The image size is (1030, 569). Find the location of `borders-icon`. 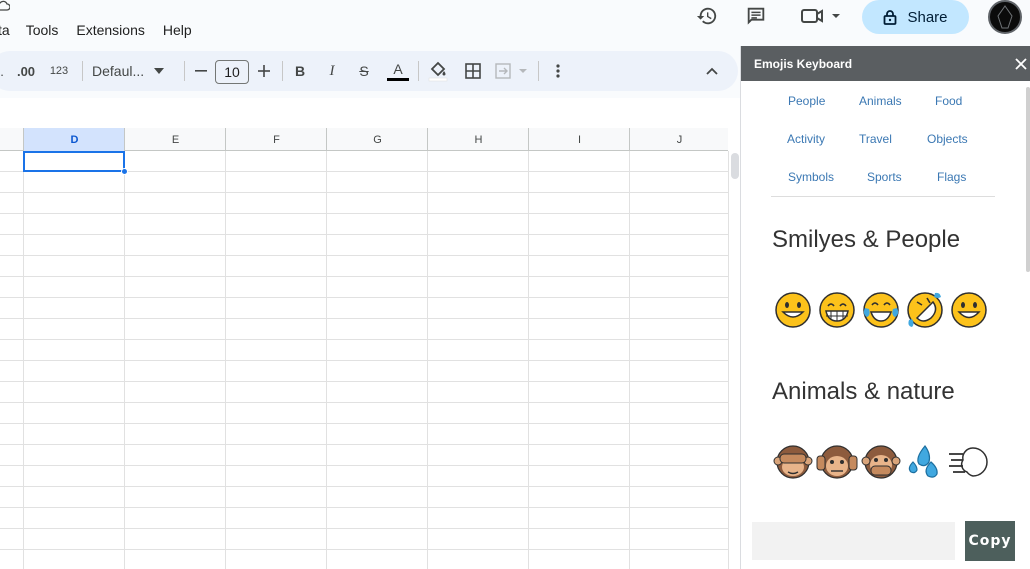

borders-icon is located at coordinates (473, 71).